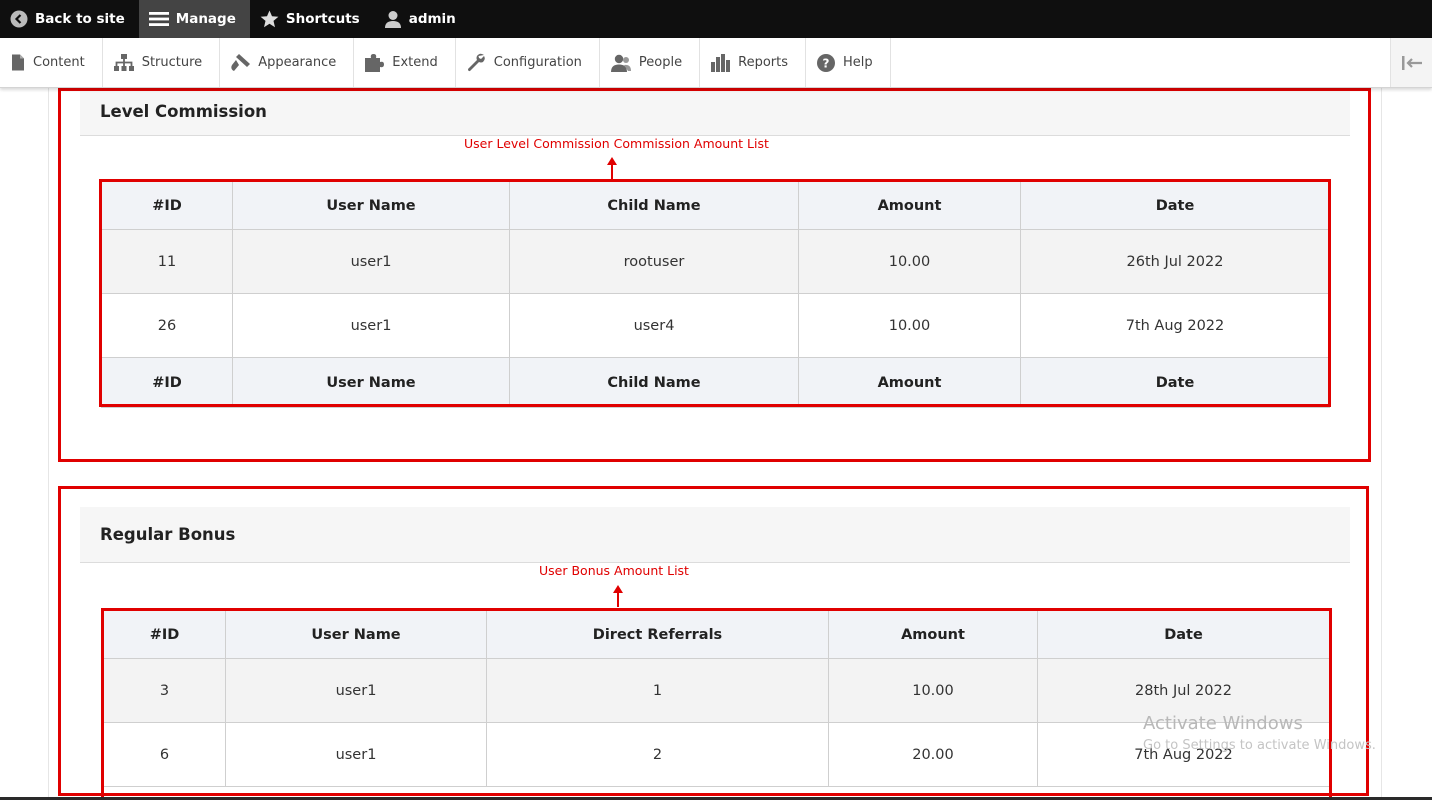 This screenshot has height=800, width=1432. What do you see at coordinates (654, 325) in the screenshot?
I see `cell-child-name: user4` at bounding box center [654, 325].